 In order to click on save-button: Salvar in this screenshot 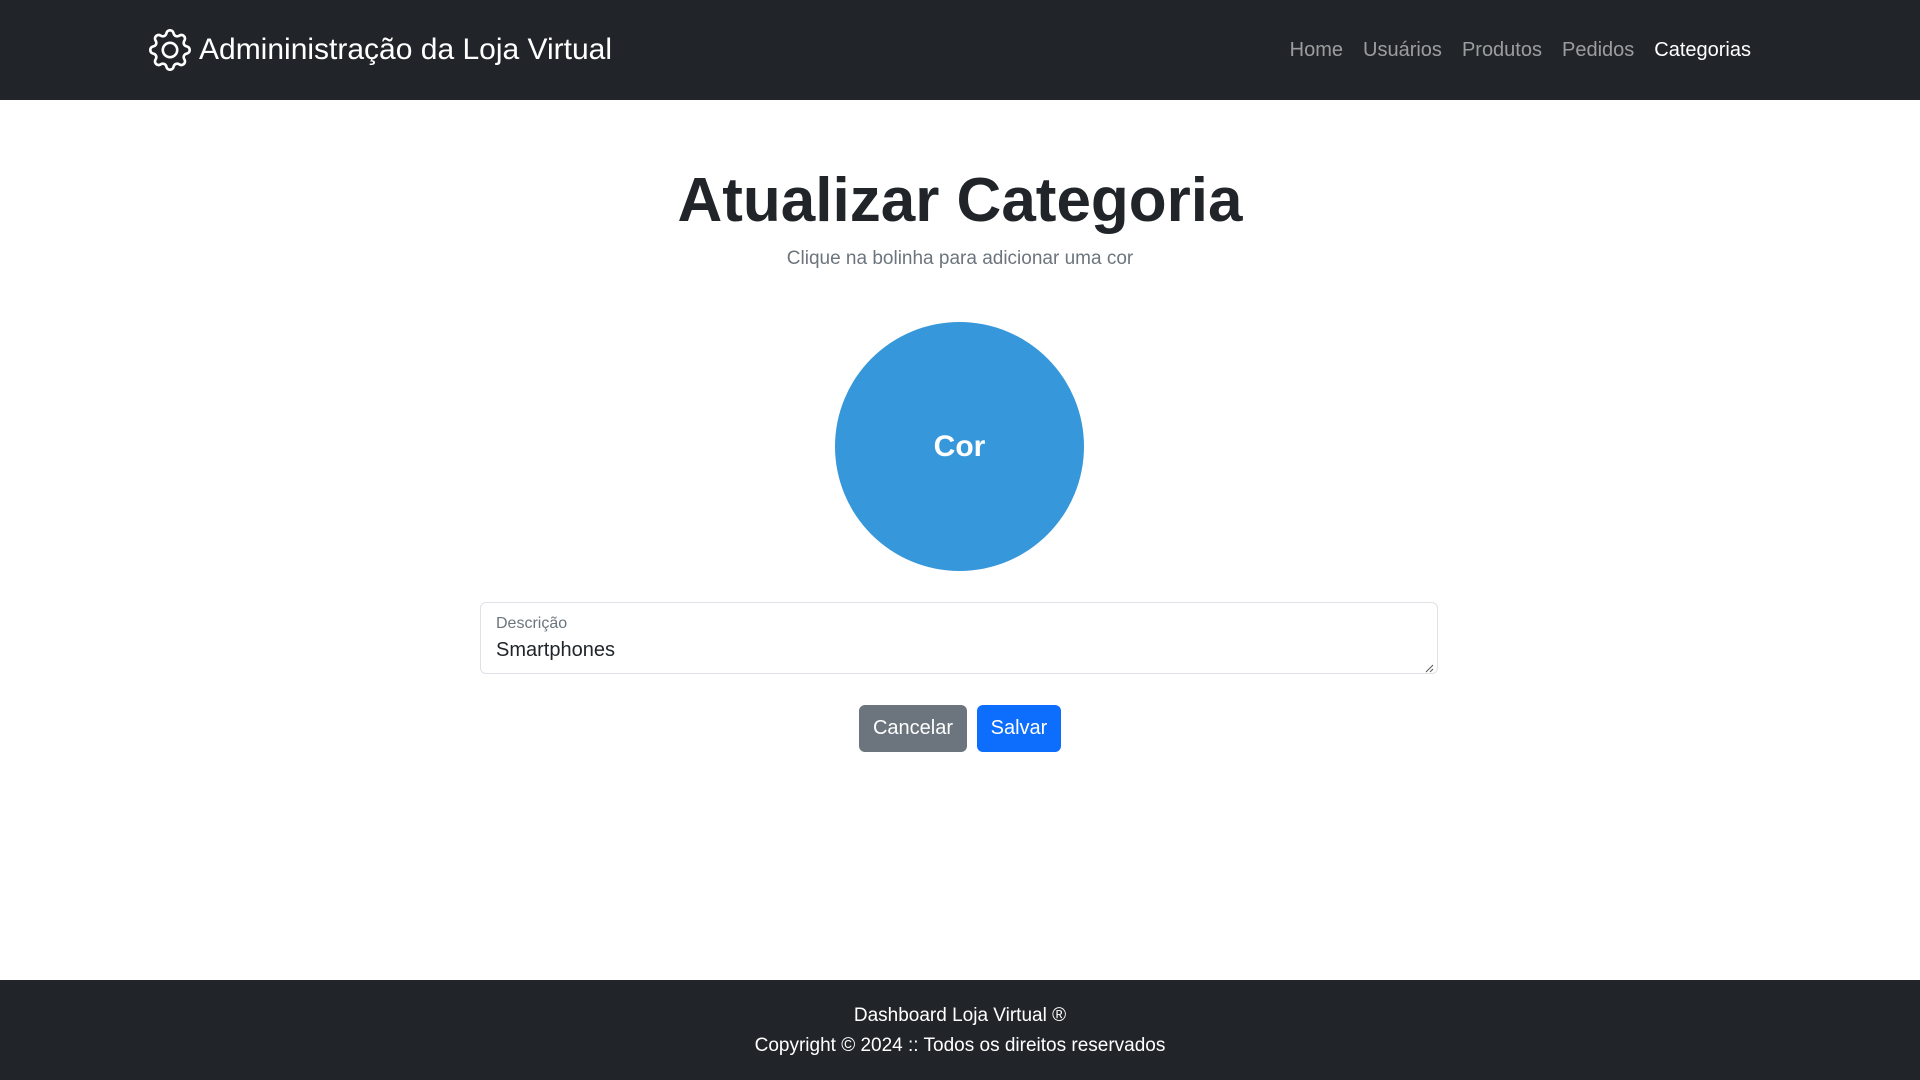, I will do `click(1019, 728)`.